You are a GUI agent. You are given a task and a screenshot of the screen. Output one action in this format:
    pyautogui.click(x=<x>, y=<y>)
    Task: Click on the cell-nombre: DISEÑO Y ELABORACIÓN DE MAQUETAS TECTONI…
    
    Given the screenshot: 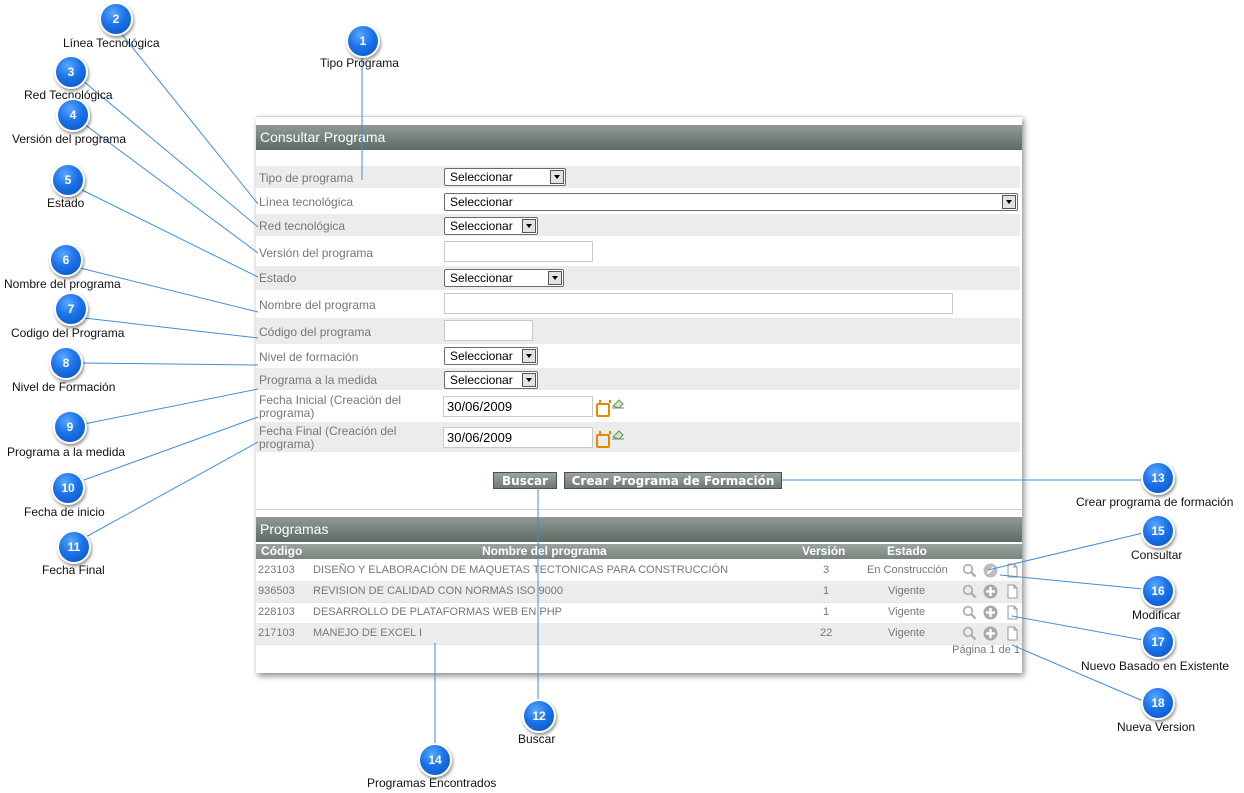 What is the action you would take?
    pyautogui.click(x=521, y=570)
    